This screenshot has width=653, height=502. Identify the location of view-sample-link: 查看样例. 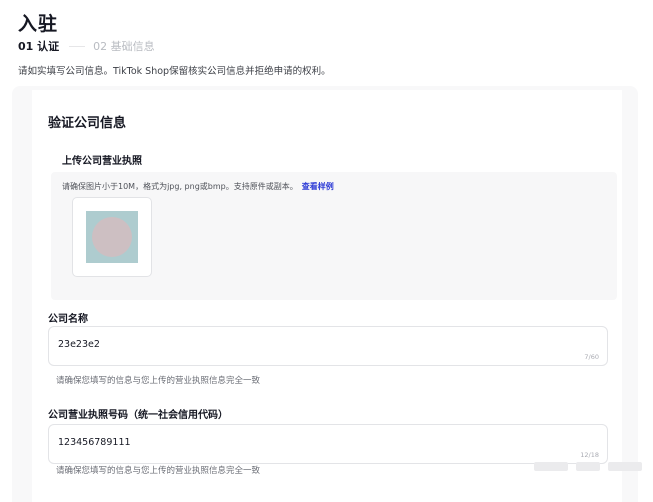
(318, 186).